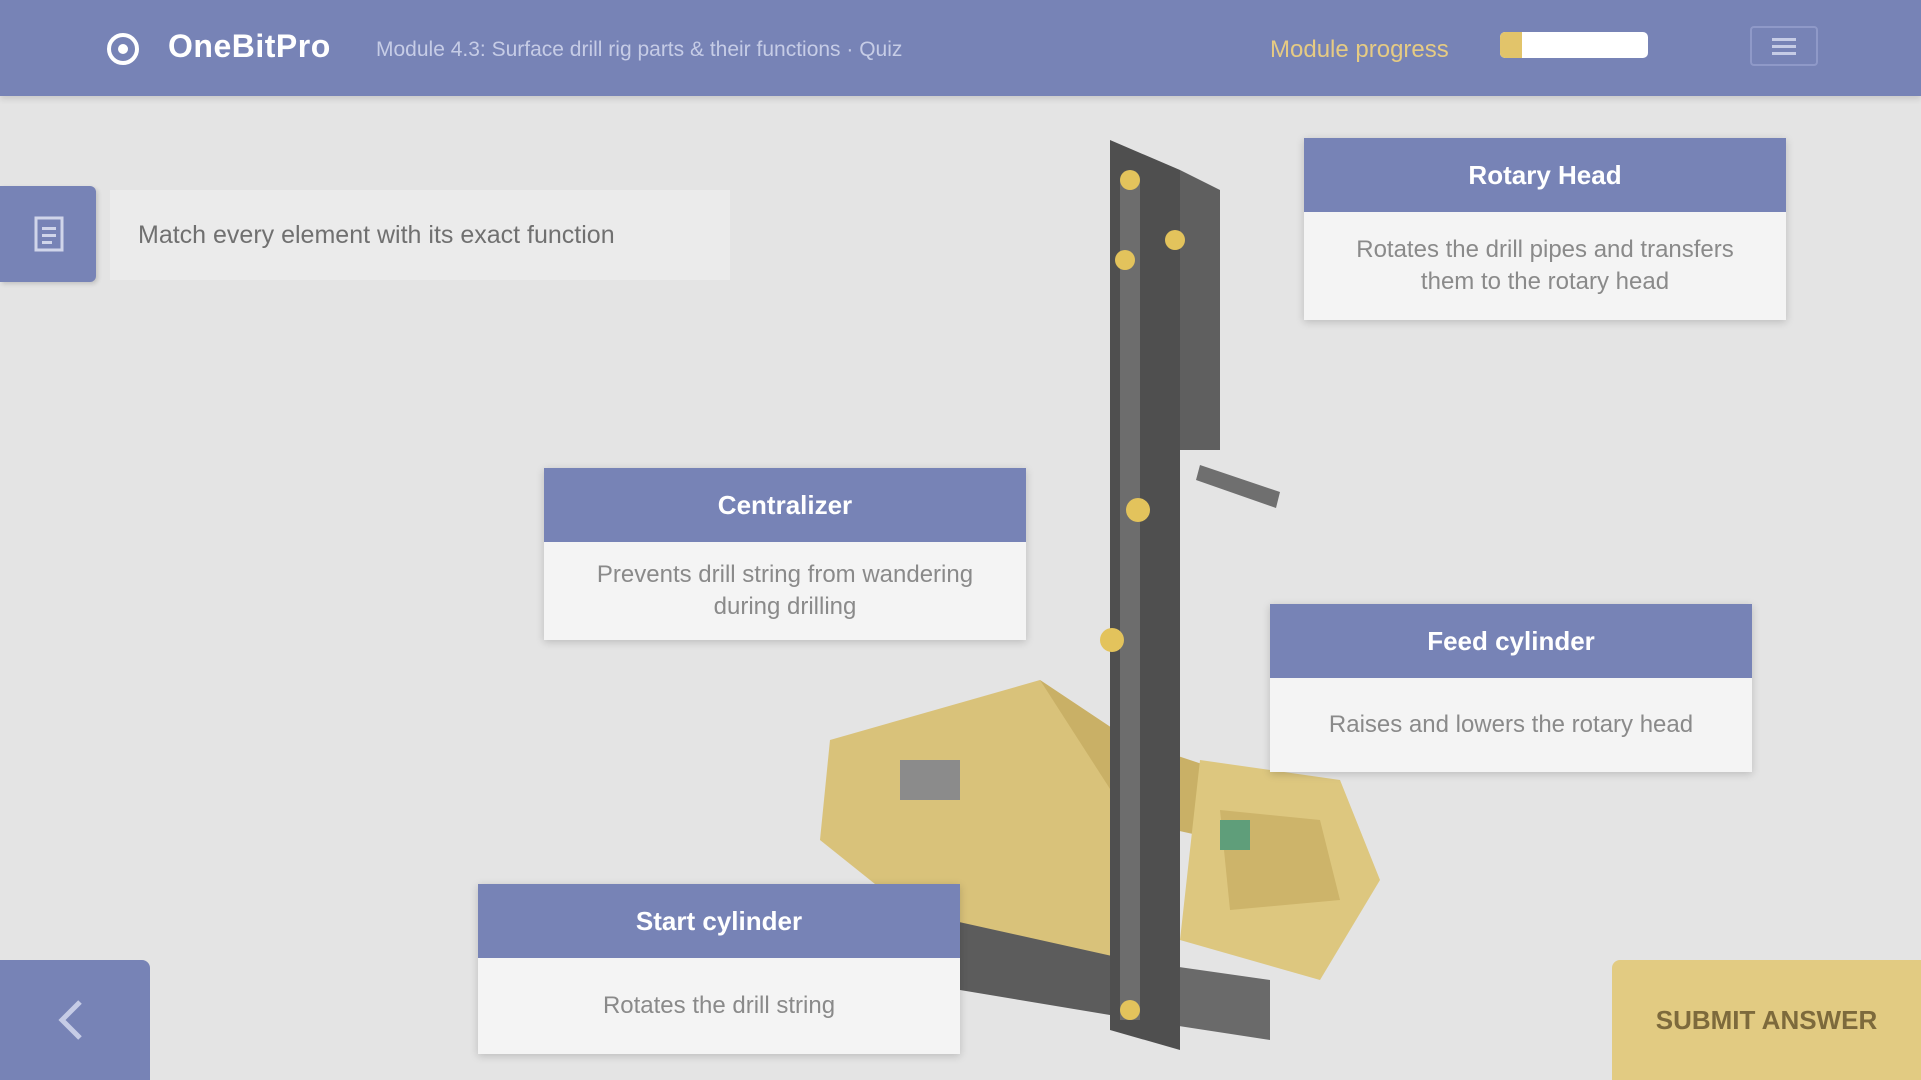 The height and width of the screenshot is (1080, 1921). I want to click on submit-answer-button: SUBMIT ANSWER, so click(1766, 1020).